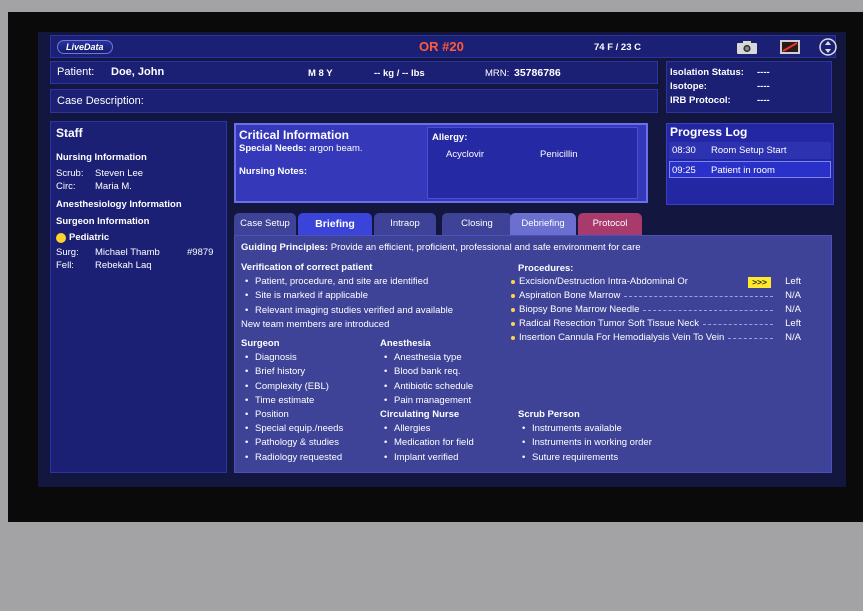 The width and height of the screenshot is (863, 611). Describe the element at coordinates (61, 238) in the screenshot. I see `pediatric-indicator-dot` at that location.